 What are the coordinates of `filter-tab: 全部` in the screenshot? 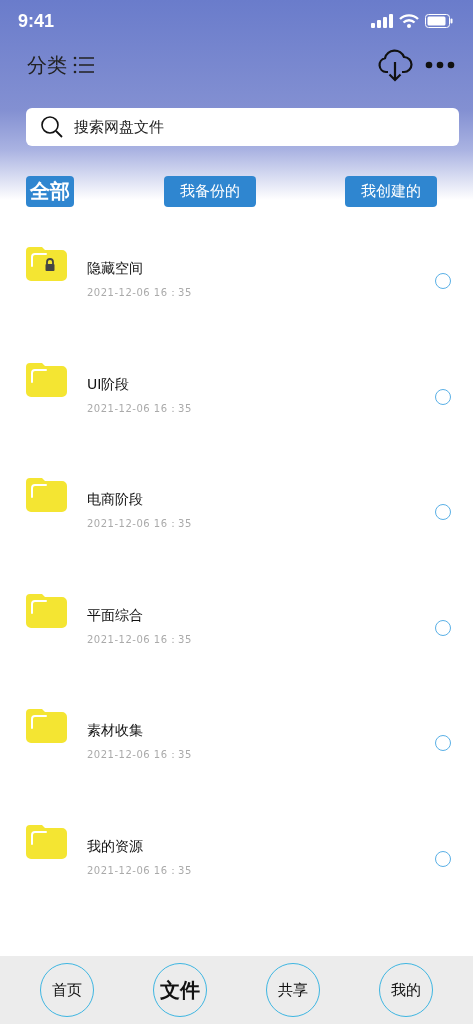 It's located at (50, 191).